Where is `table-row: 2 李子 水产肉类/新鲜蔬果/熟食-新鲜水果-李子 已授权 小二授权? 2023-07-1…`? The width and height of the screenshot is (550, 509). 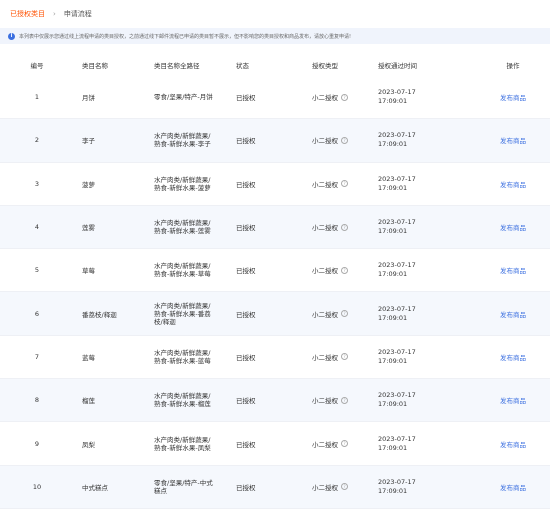 table-row: 2 李子 水产肉类/新鲜蔬果/熟食-新鲜水果-李子 已授权 小二授权? 2023-07-1… is located at coordinates (275, 141).